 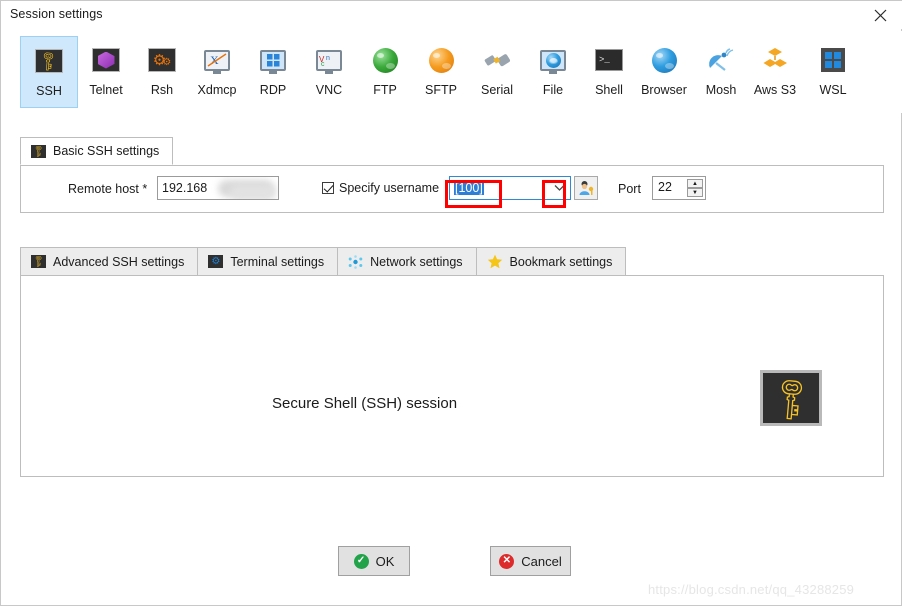 What do you see at coordinates (162, 60) in the screenshot?
I see `rsh-gears-icon: ⚙ ⚙` at bounding box center [162, 60].